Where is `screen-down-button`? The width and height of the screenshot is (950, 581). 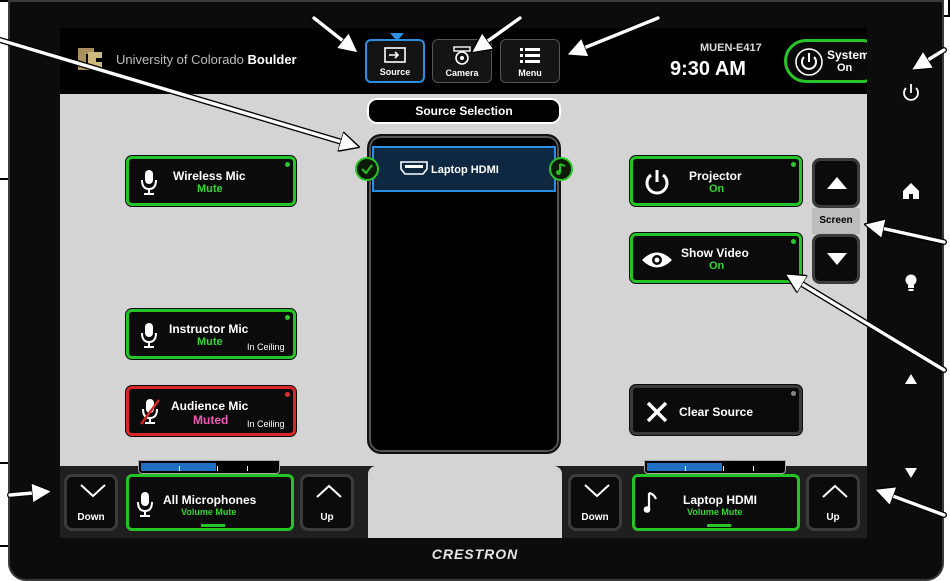
screen-down-button is located at coordinates (836, 259).